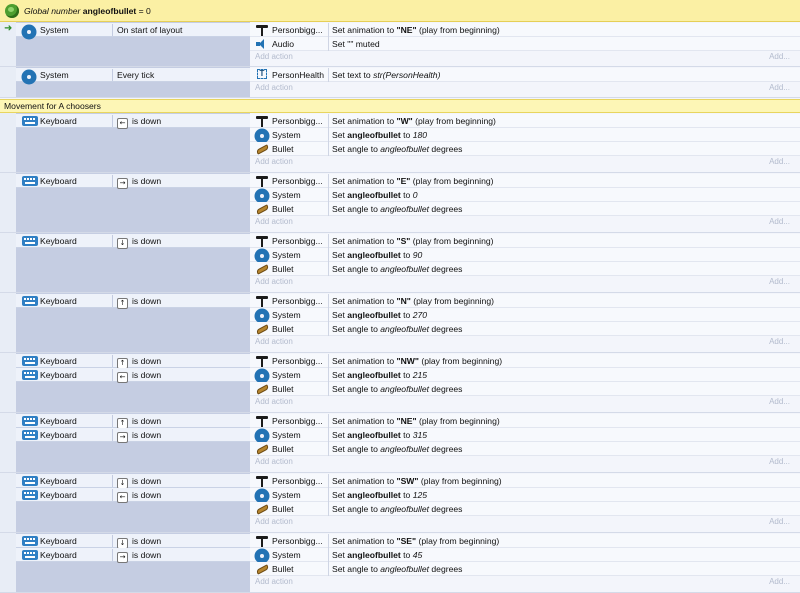 Image resolution: width=800 pixels, height=593 pixels. Describe the element at coordinates (262, 361) in the screenshot. I see `sprite-icon` at that location.